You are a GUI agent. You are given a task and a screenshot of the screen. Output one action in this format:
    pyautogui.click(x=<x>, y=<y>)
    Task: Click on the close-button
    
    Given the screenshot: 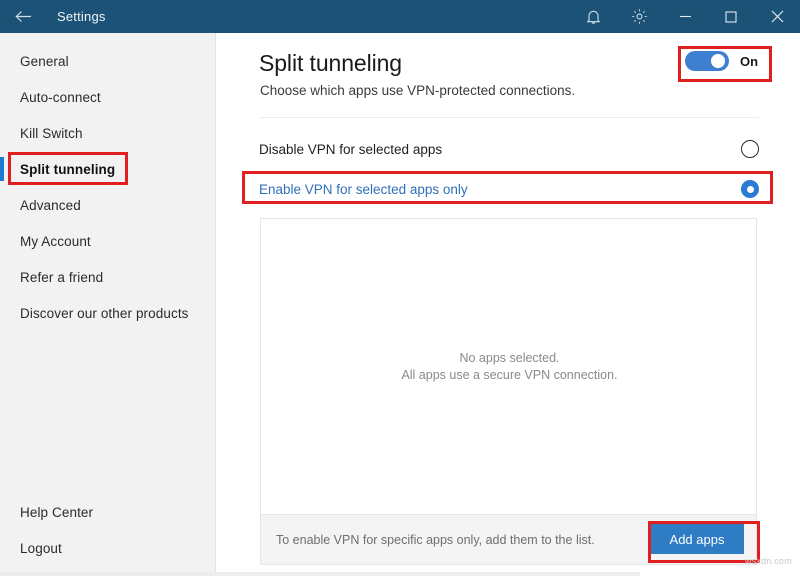 What is the action you would take?
    pyautogui.click(x=777, y=16)
    